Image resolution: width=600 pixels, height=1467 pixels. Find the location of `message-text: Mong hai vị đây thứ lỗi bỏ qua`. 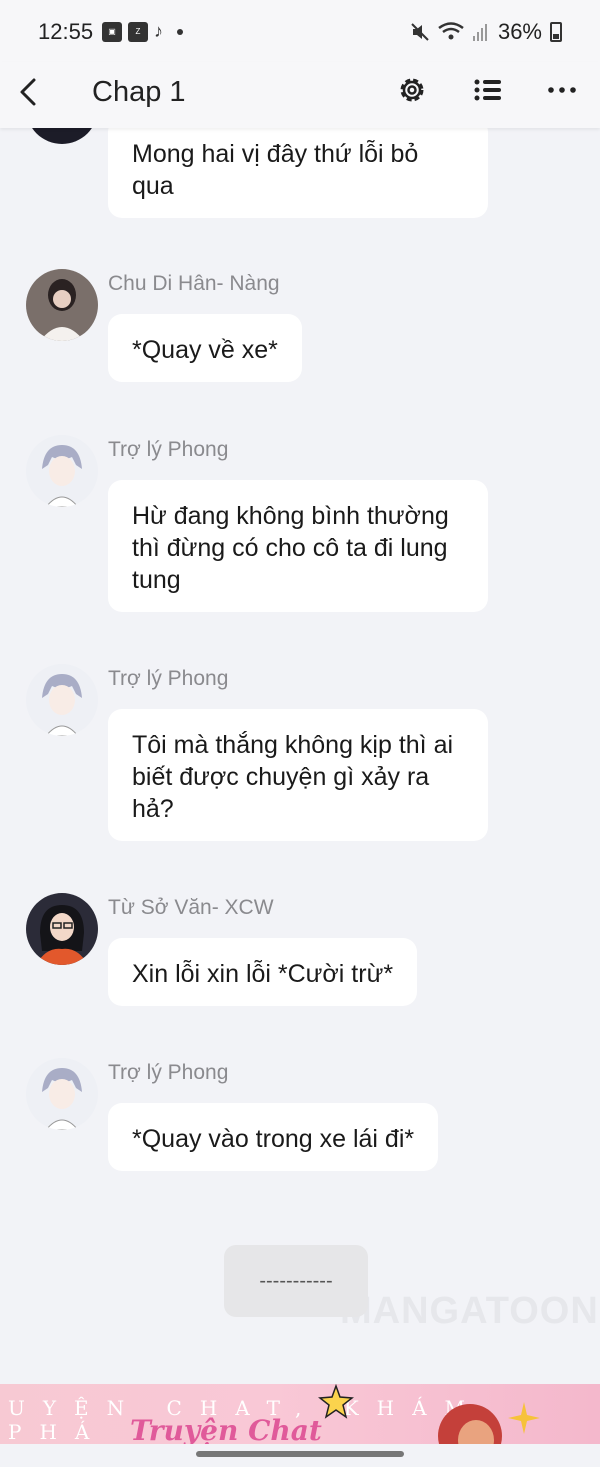

message-text: Mong hai vị đây thứ lỗi bỏ qua is located at coordinates (275, 170).